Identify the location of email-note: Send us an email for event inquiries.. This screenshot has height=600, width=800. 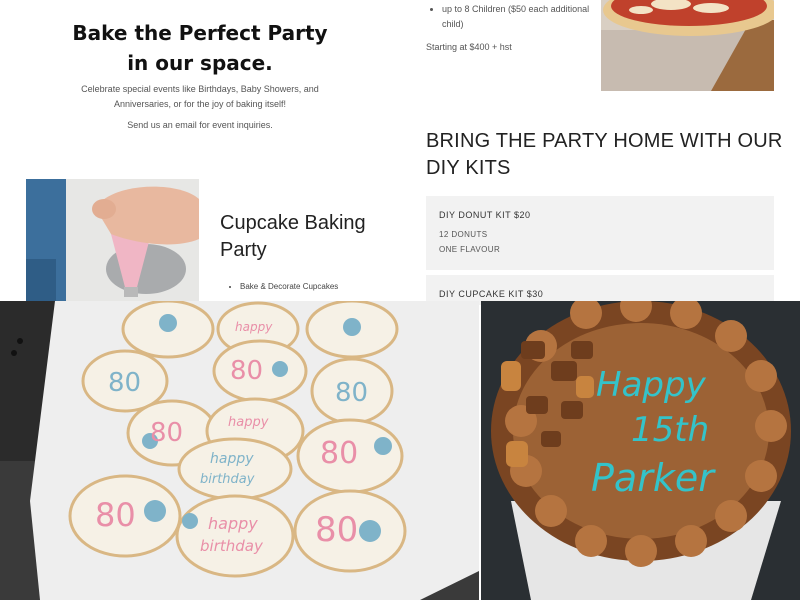
(200, 125).